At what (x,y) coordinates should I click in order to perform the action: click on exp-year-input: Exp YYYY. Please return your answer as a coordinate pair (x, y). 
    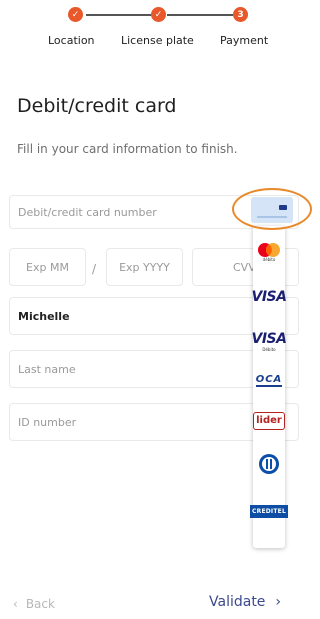
    Looking at the image, I should click on (144, 267).